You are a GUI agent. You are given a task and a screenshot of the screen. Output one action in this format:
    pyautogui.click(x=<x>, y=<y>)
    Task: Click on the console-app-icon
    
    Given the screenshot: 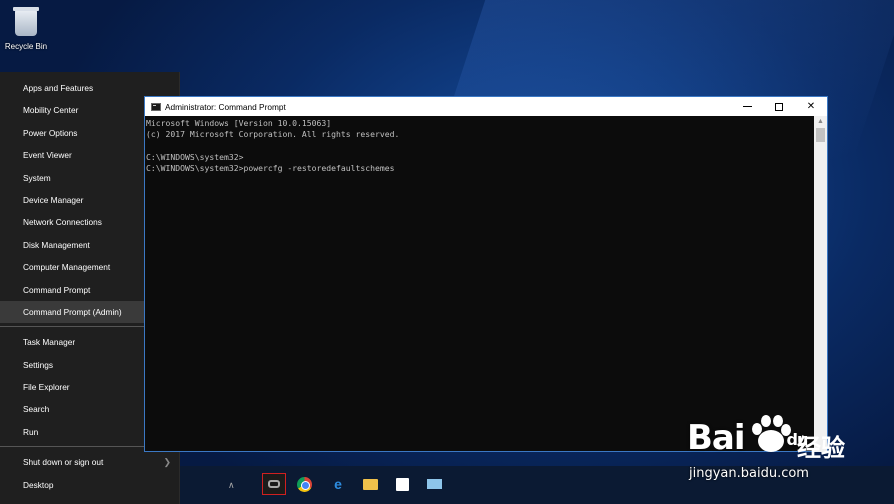 What is the action you would take?
    pyautogui.click(x=156, y=106)
    